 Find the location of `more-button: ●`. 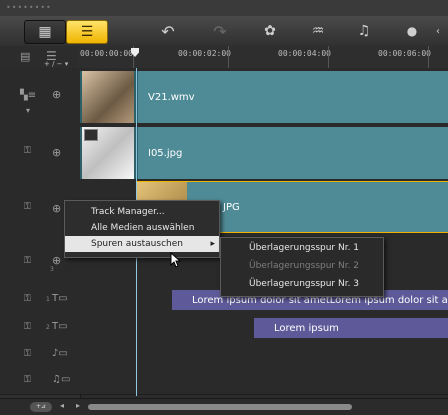

more-button: ● is located at coordinates (412, 31).